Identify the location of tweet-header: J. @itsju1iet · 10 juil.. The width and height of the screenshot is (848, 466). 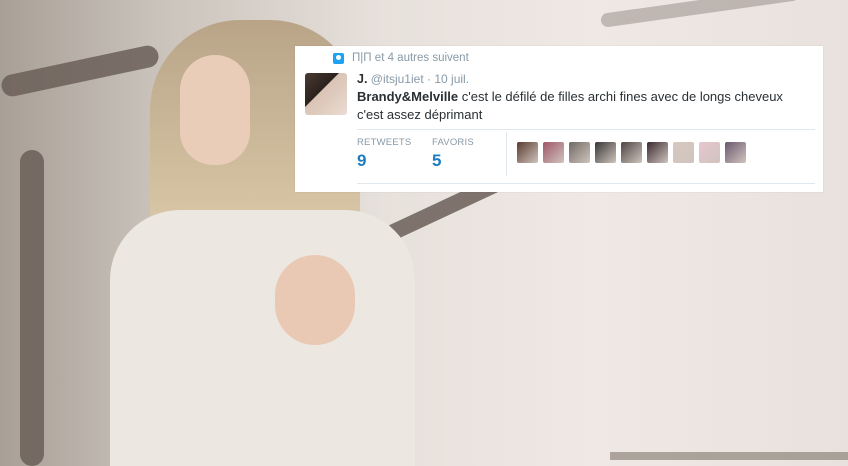
(413, 79).